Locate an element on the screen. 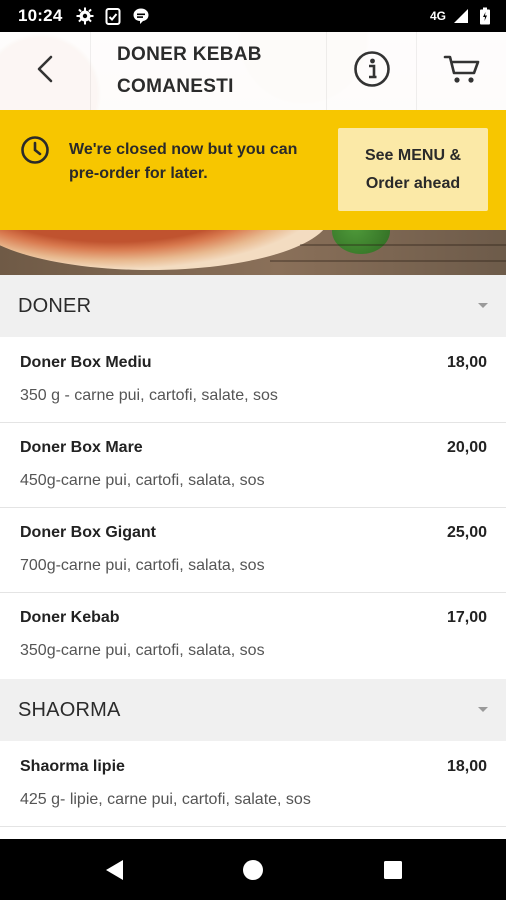  order-button-line-1: See MENU & is located at coordinates (413, 155).